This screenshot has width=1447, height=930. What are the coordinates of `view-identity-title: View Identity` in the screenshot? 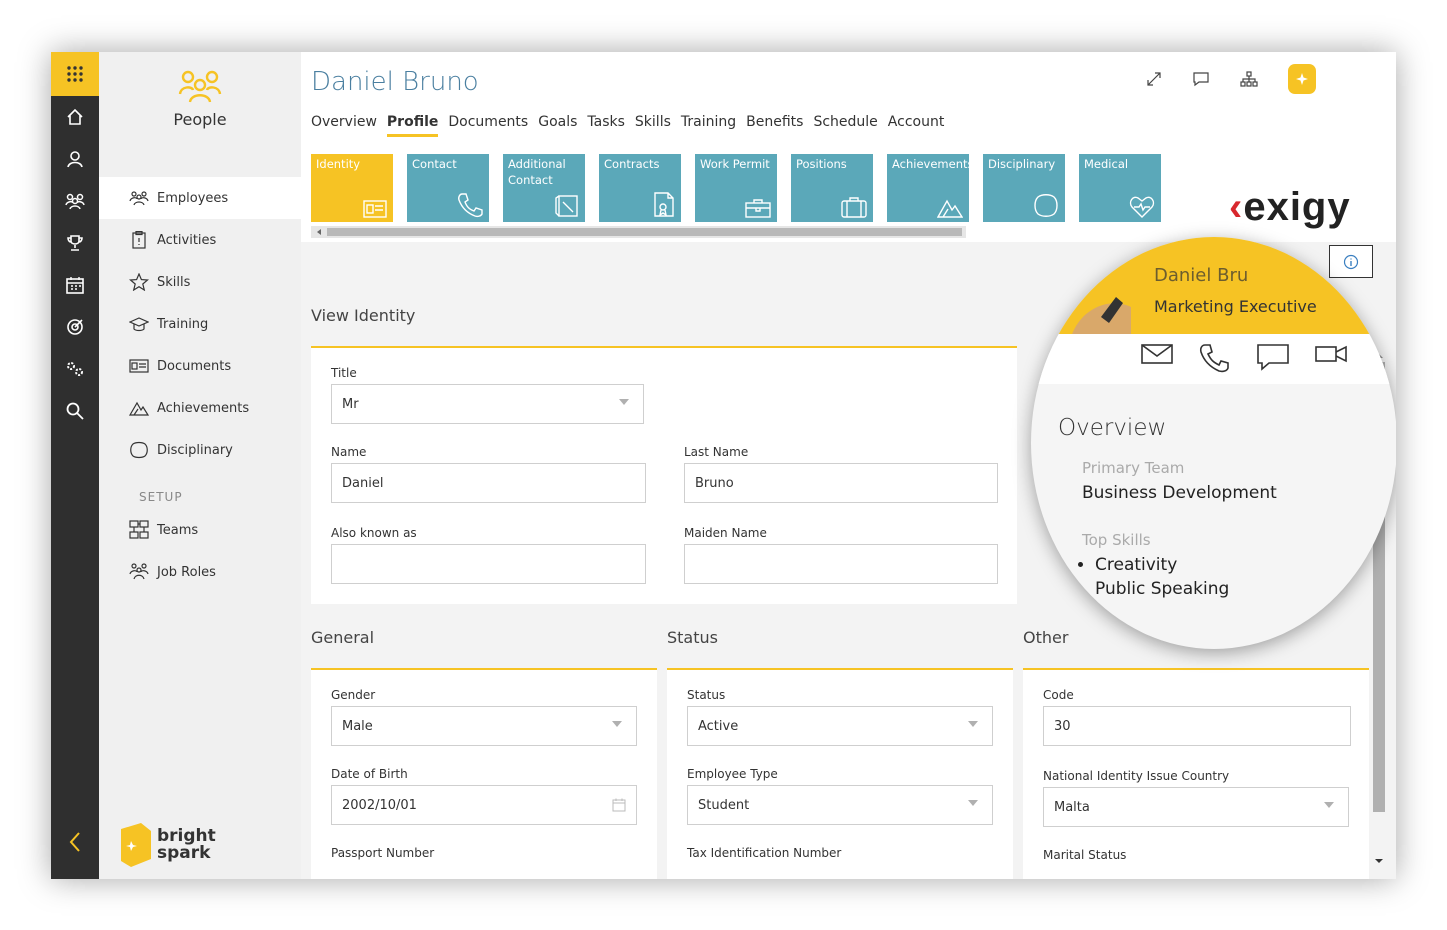 It's located at (363, 315).